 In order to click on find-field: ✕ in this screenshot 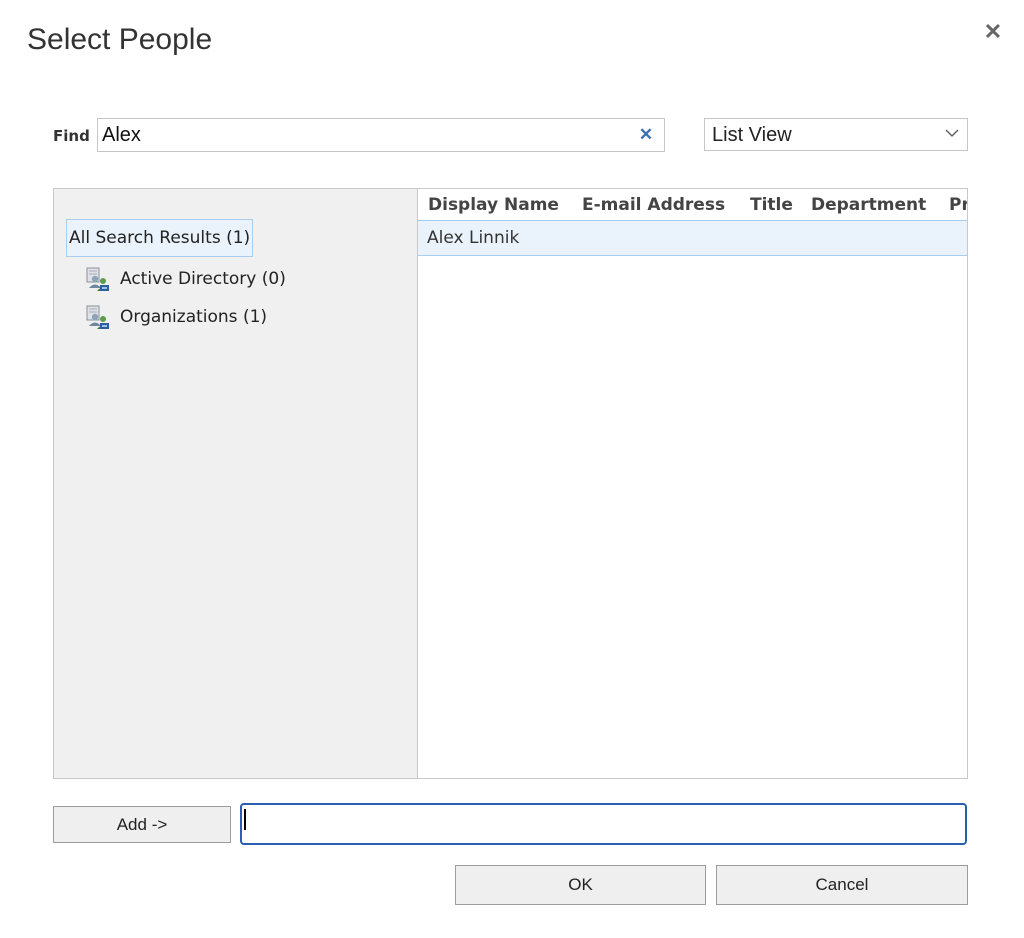, I will do `click(381, 135)`.